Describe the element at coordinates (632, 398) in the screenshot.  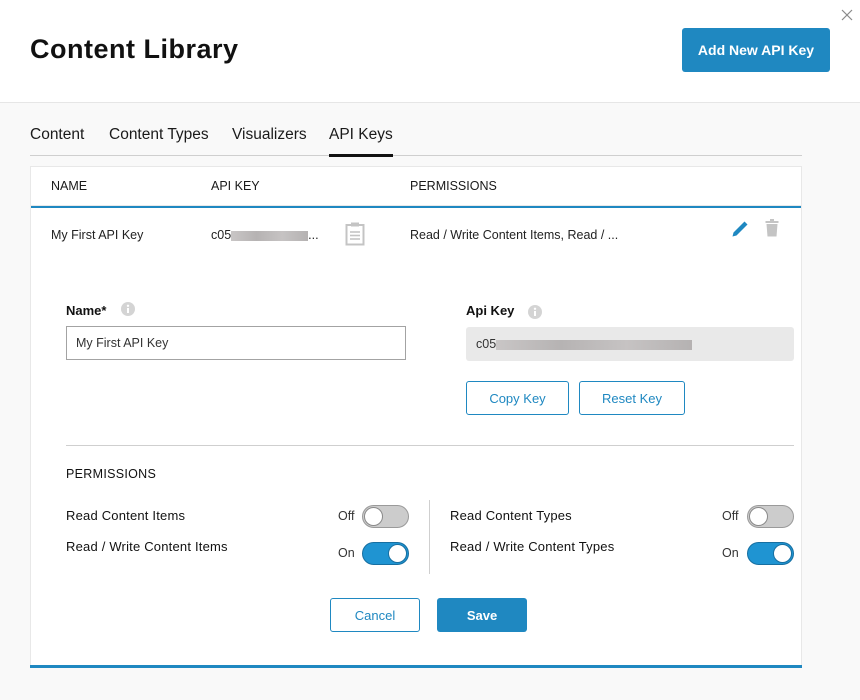
I see `reset-key-button: Reset Key` at that location.